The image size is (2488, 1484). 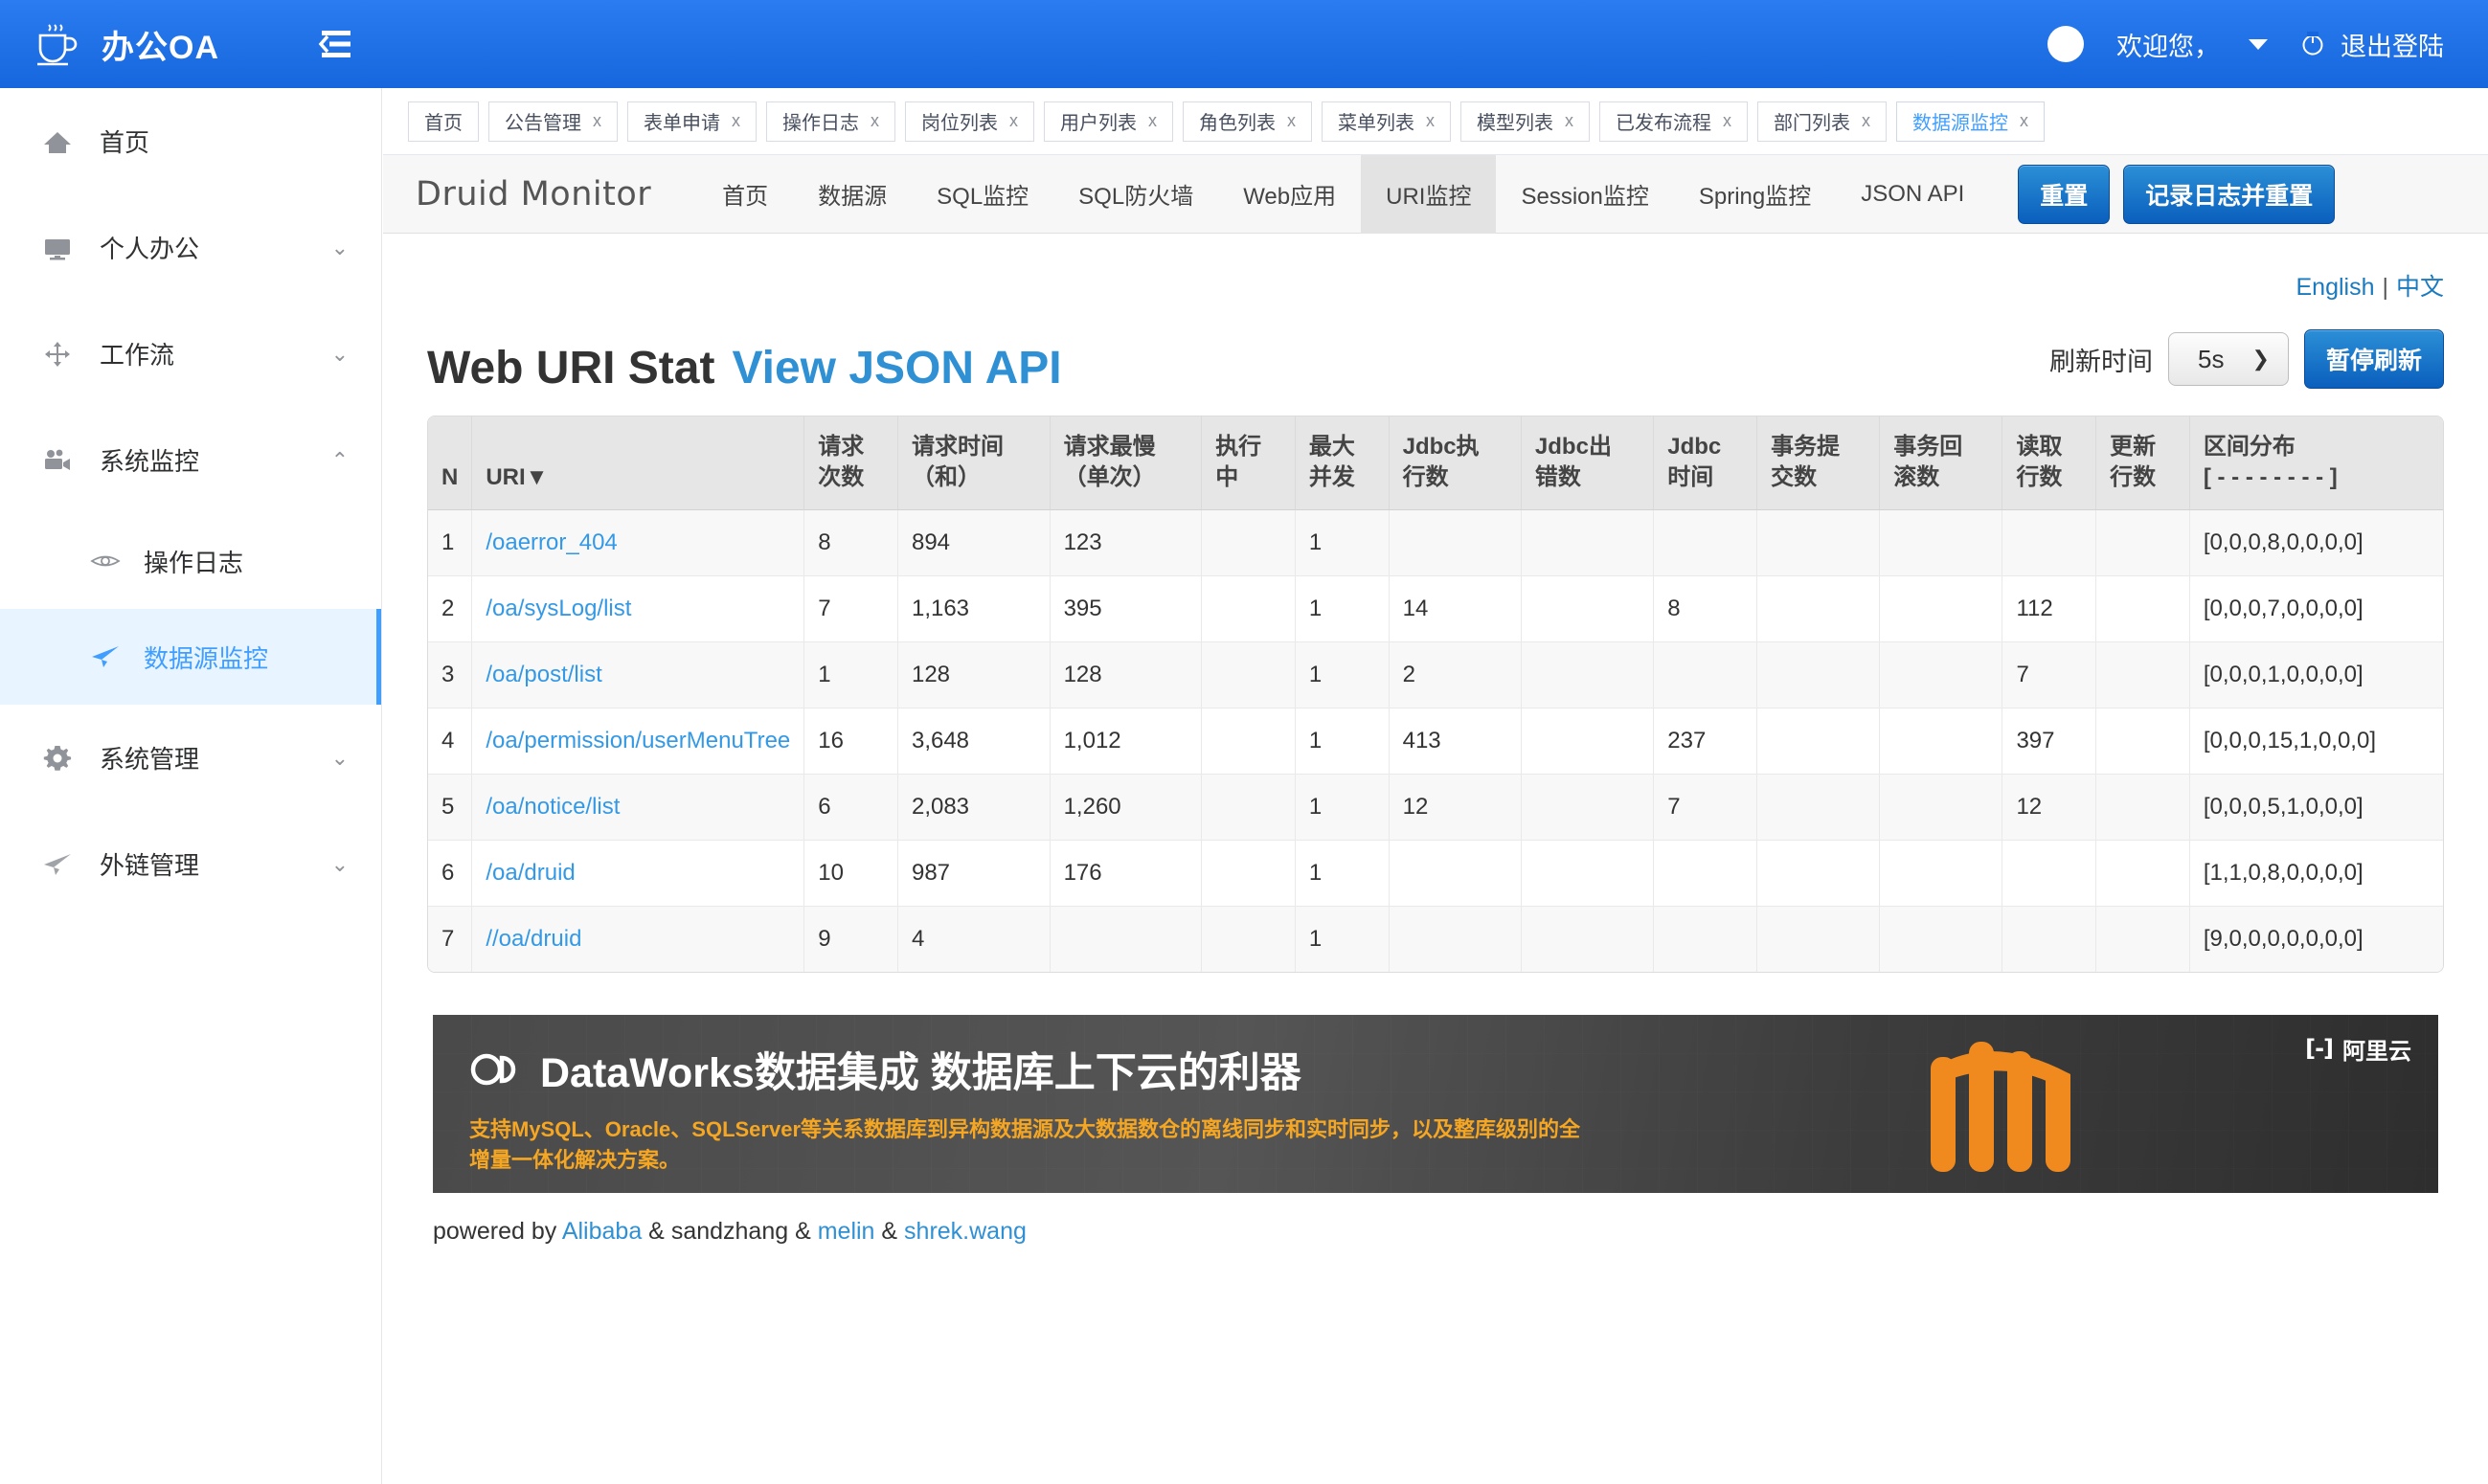 I want to click on sidebar-item-operation-log: 操作日志, so click(x=190, y=561).